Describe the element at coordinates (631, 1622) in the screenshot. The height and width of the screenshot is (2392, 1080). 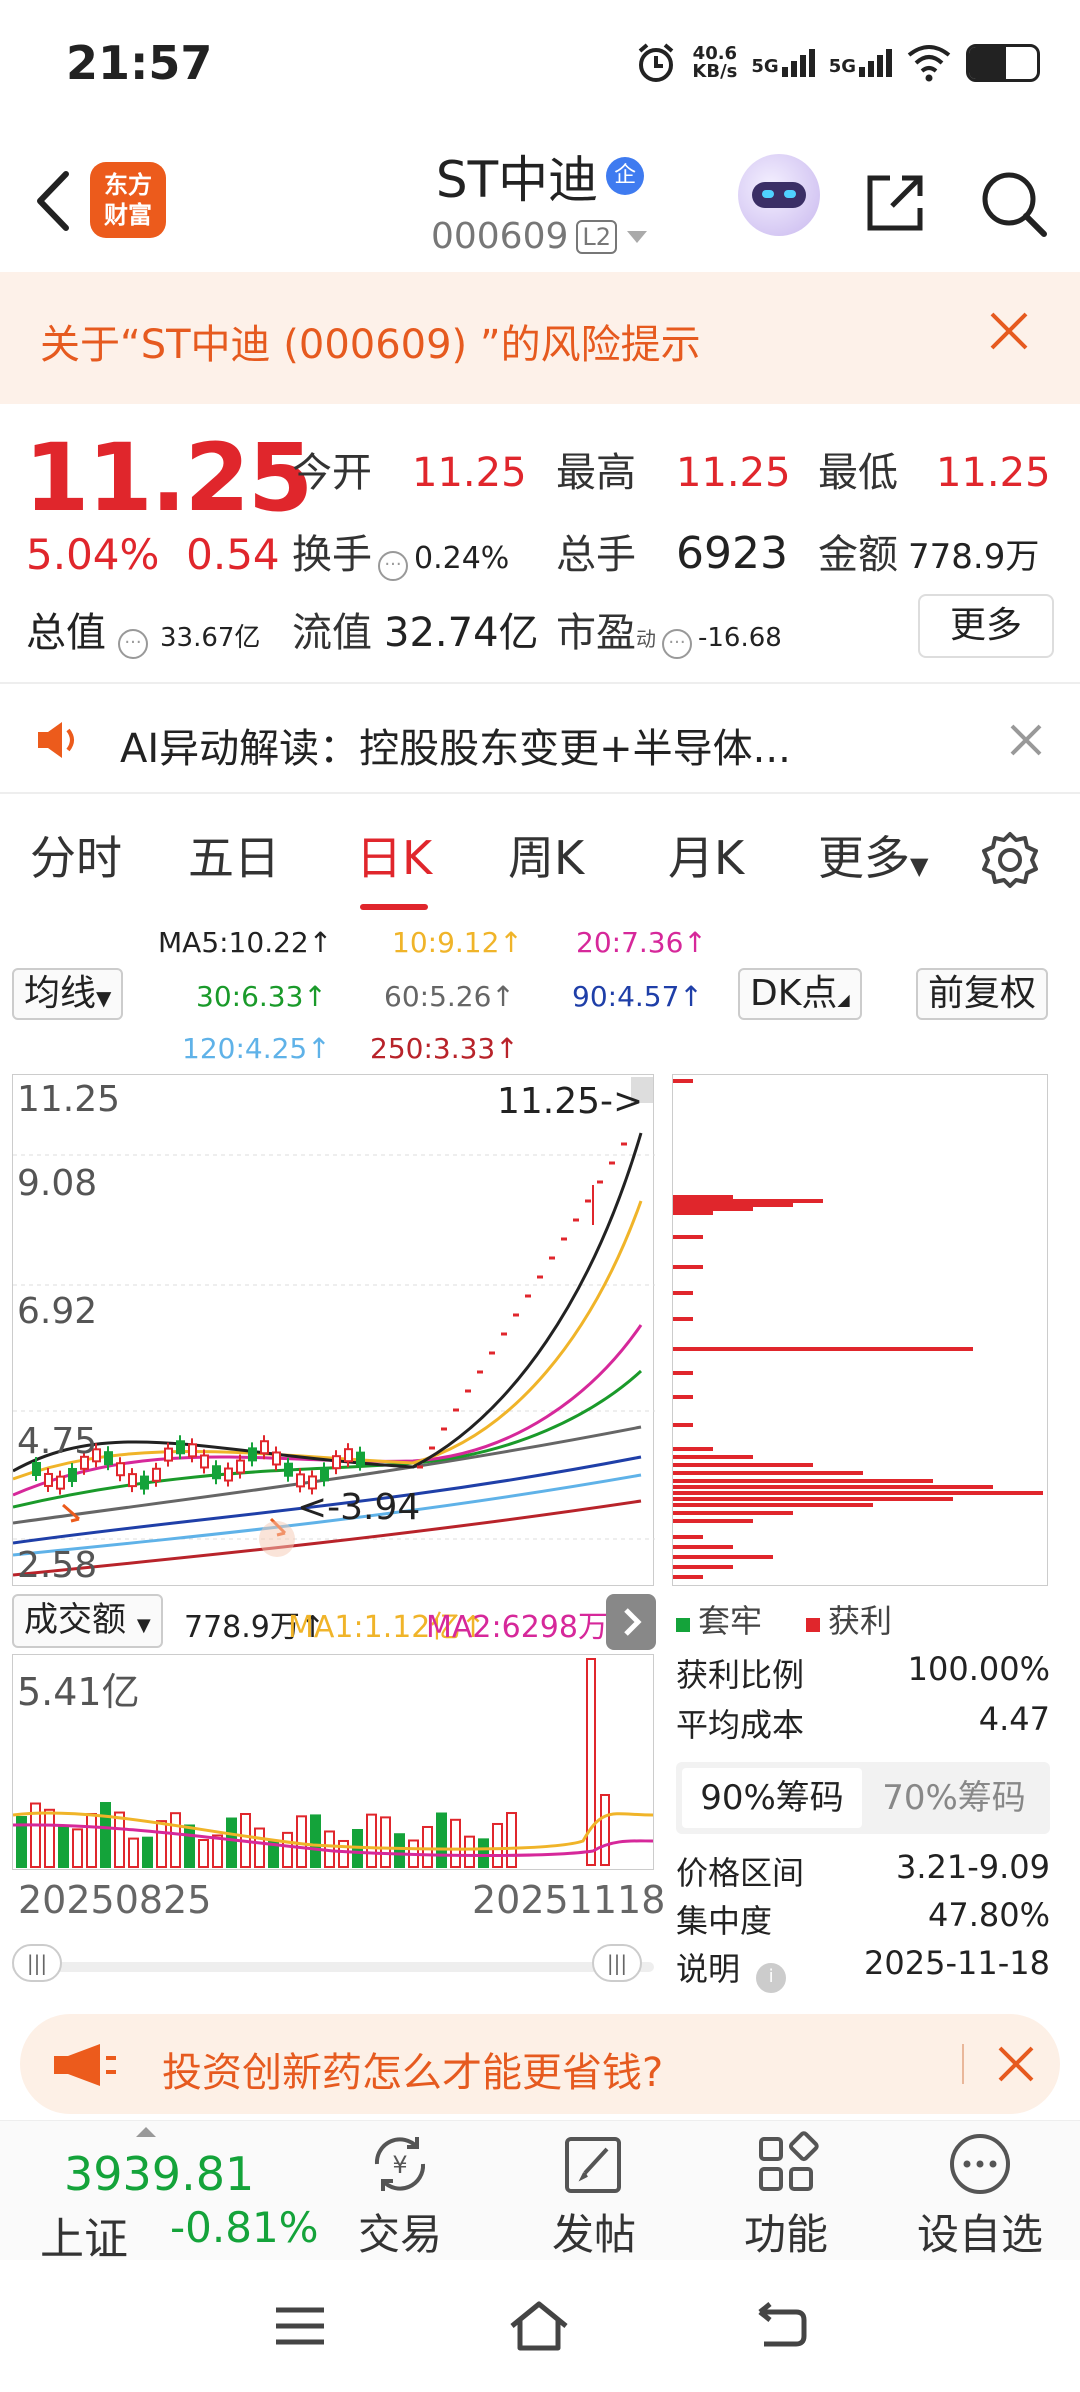
I see `expand-button` at that location.